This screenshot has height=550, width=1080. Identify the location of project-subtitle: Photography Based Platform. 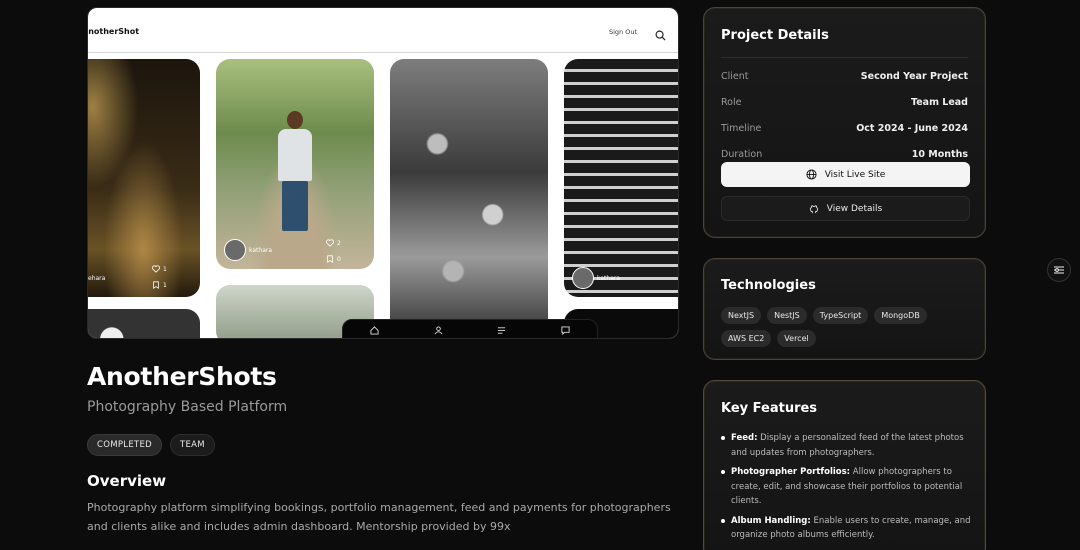
(187, 407).